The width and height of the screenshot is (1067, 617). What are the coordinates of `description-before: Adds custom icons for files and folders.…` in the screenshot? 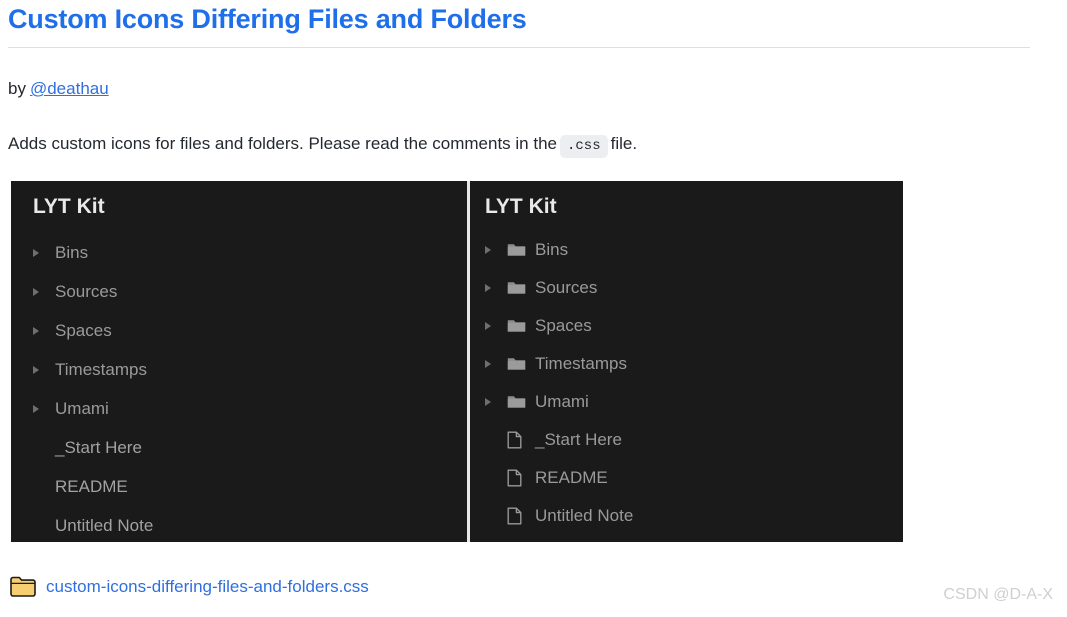 It's located at (282, 143).